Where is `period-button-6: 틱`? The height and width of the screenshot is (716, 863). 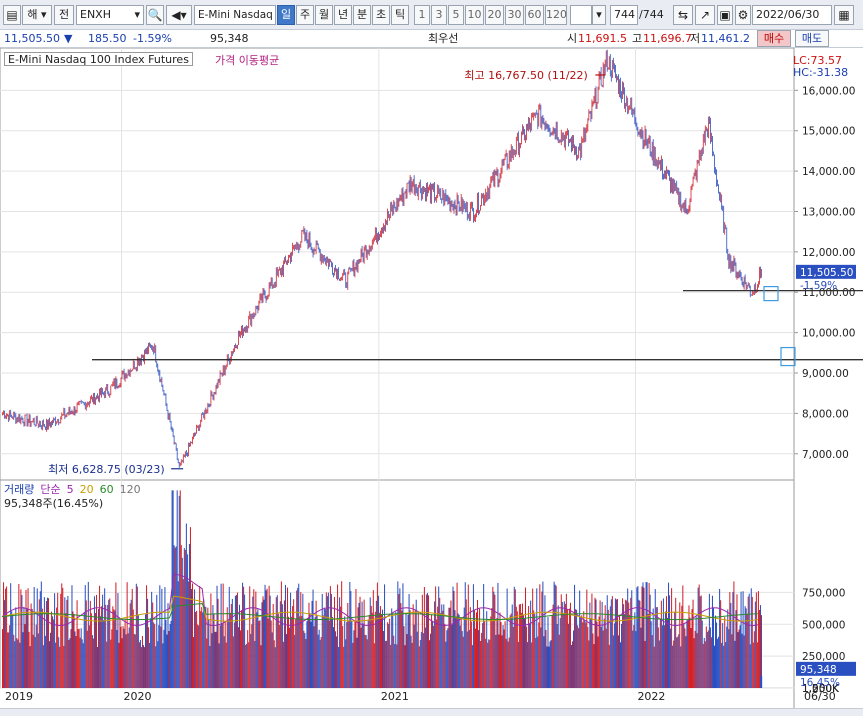 period-button-6: 틱 is located at coordinates (400, 15).